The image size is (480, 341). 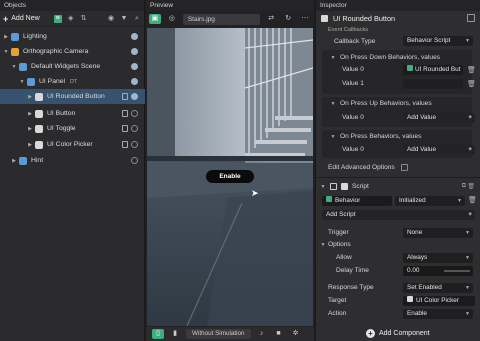 What do you see at coordinates (72, 128) in the screenshot?
I see `tree-item-ui-toggle: ▶ UI Toggle` at bounding box center [72, 128].